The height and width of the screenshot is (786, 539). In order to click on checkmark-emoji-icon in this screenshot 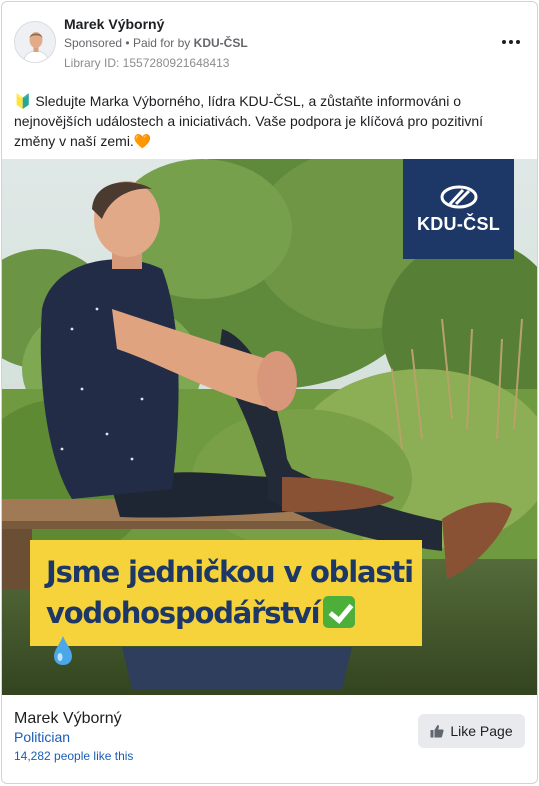, I will do `click(339, 612)`.